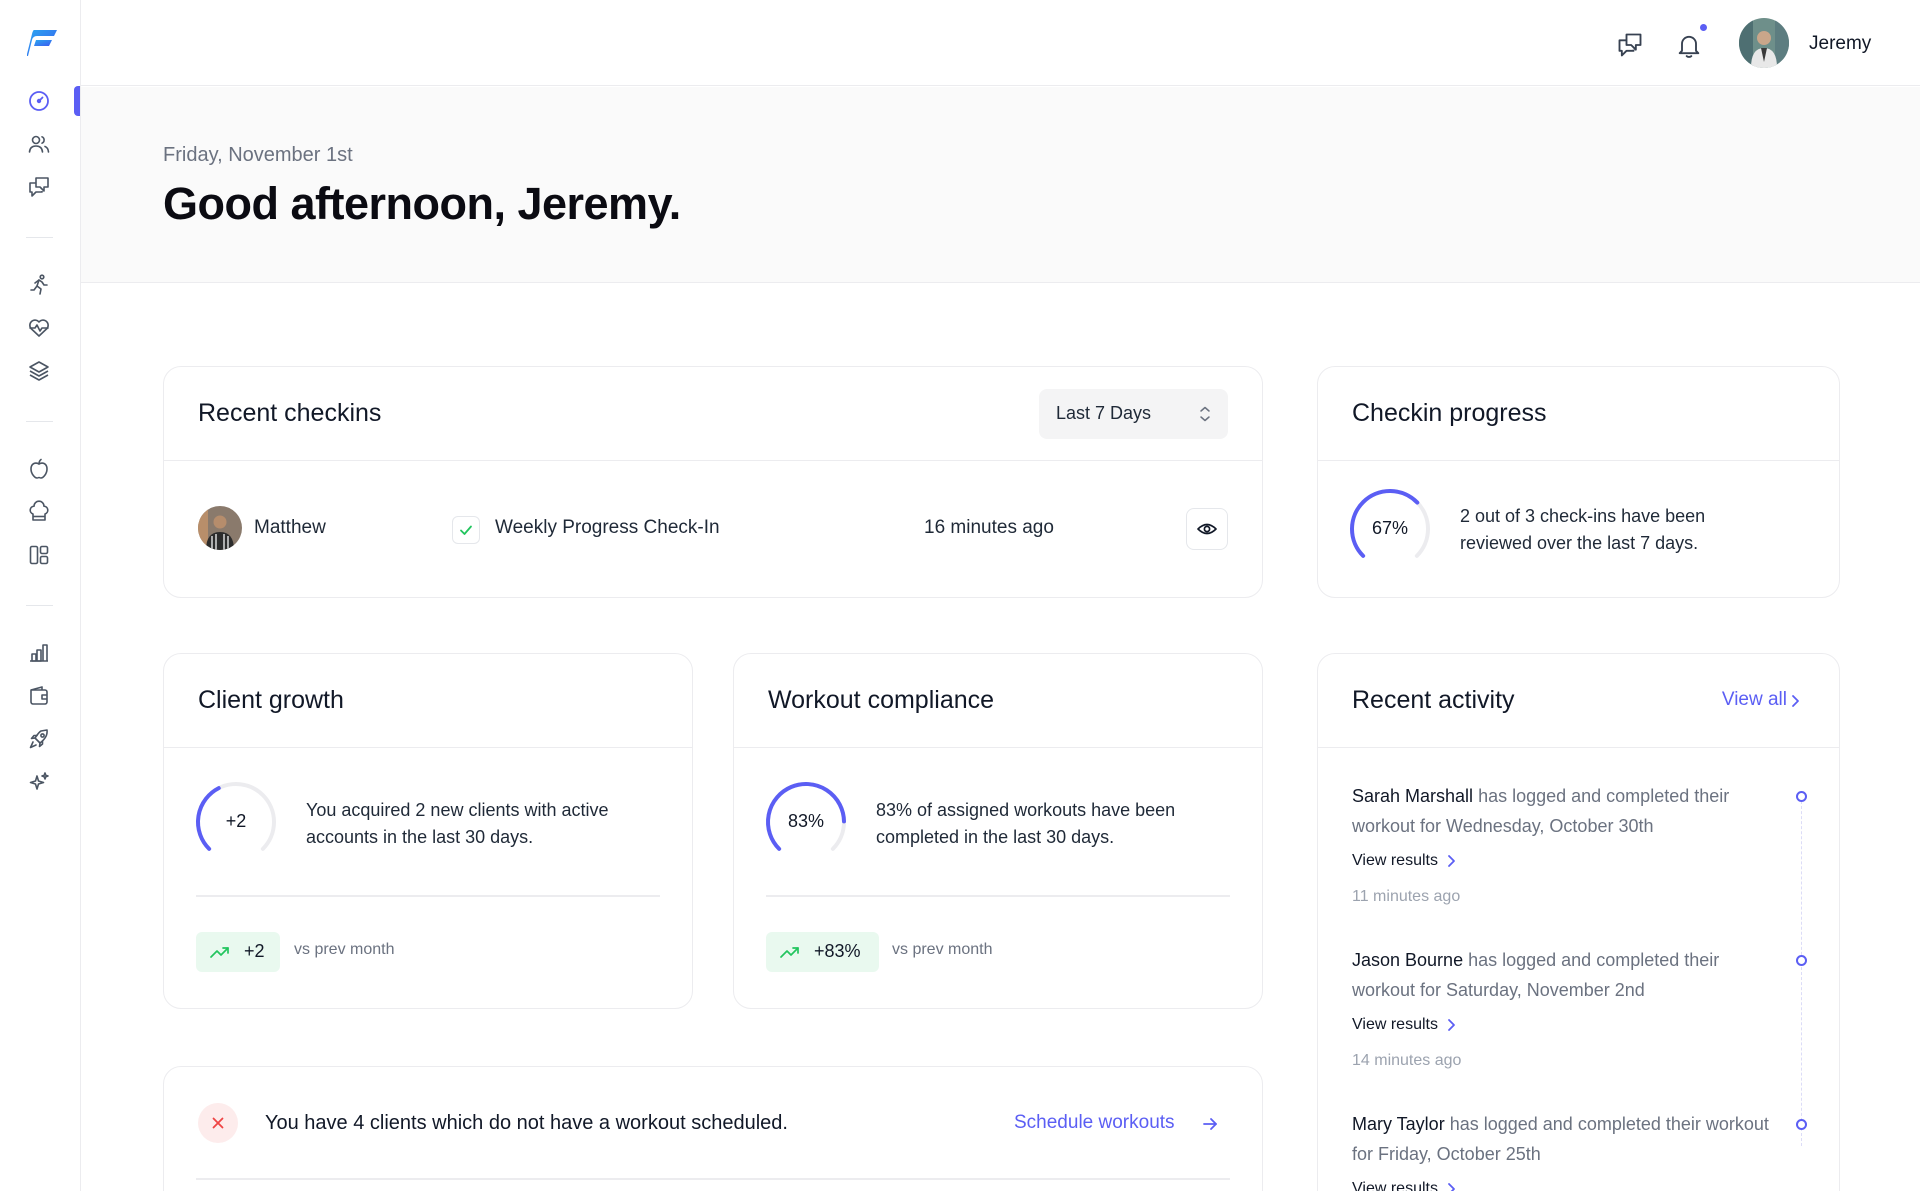 Image resolution: width=1920 pixels, height=1191 pixels. I want to click on apple-icon, so click(39, 469).